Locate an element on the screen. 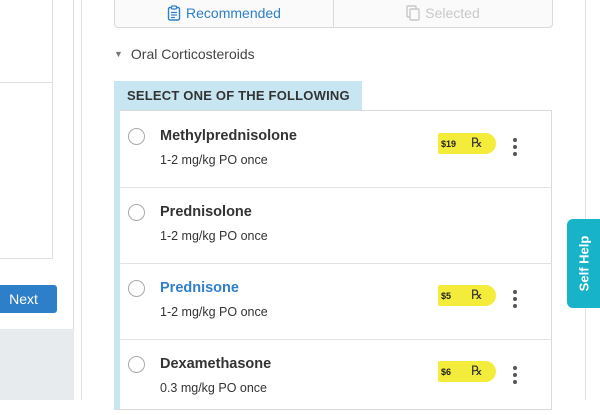 The height and width of the screenshot is (415, 600). medication-row: Dexamethasone 0.3 mg/kg PO once $6 ℞ is located at coordinates (336, 377).